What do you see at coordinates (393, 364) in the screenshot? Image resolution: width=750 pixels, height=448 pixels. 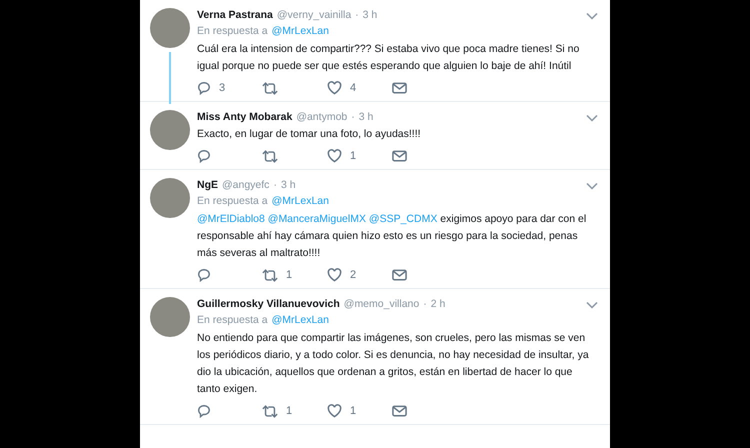 I see `tweet-text: No entiendo para que compartir las imágenes, son crueles, pero las mismas se ven los periódicos diario, y a todo color. Si es denuncia, no hay necesidad de insultar, ya dio la ubicación, aquellos que ordenan a gritos, están en libertad de hacer lo que tanto exigen.` at bounding box center [393, 364].